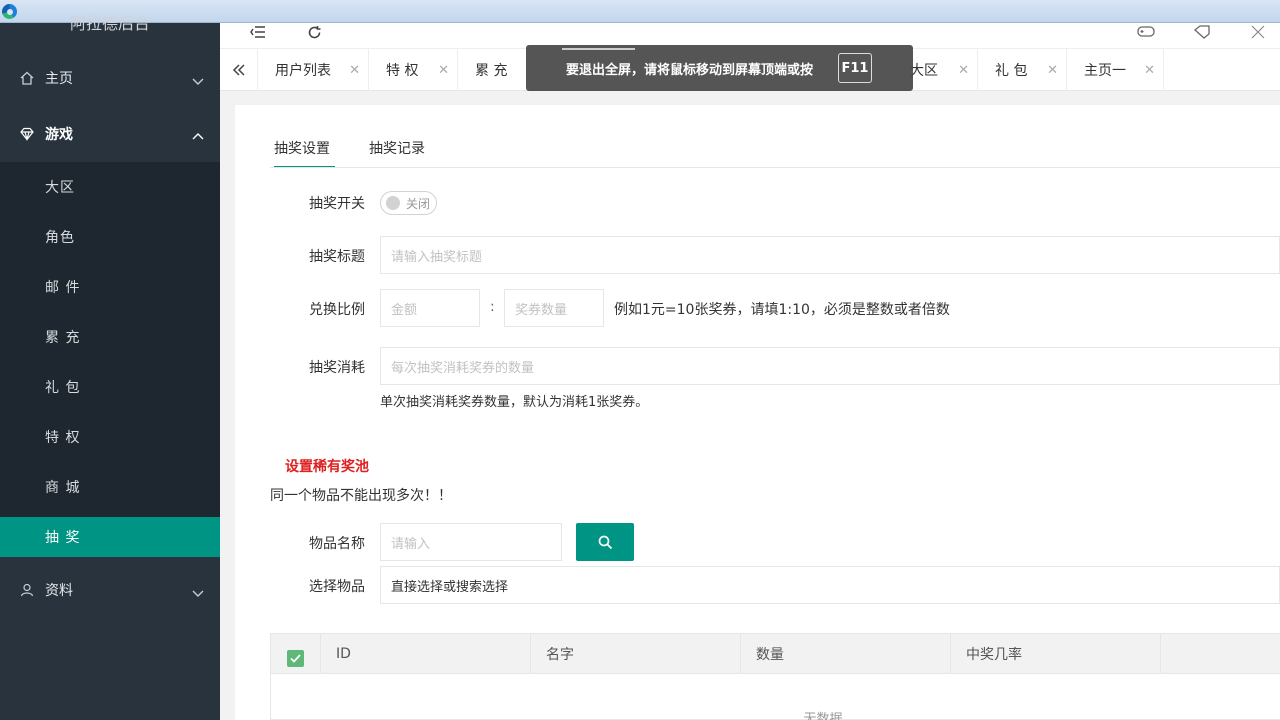  I want to click on sidebar-submenu: 大区 角色 邮 件 累 充 礼 包 特 权 商 城 抽 奖, so click(110, 359).